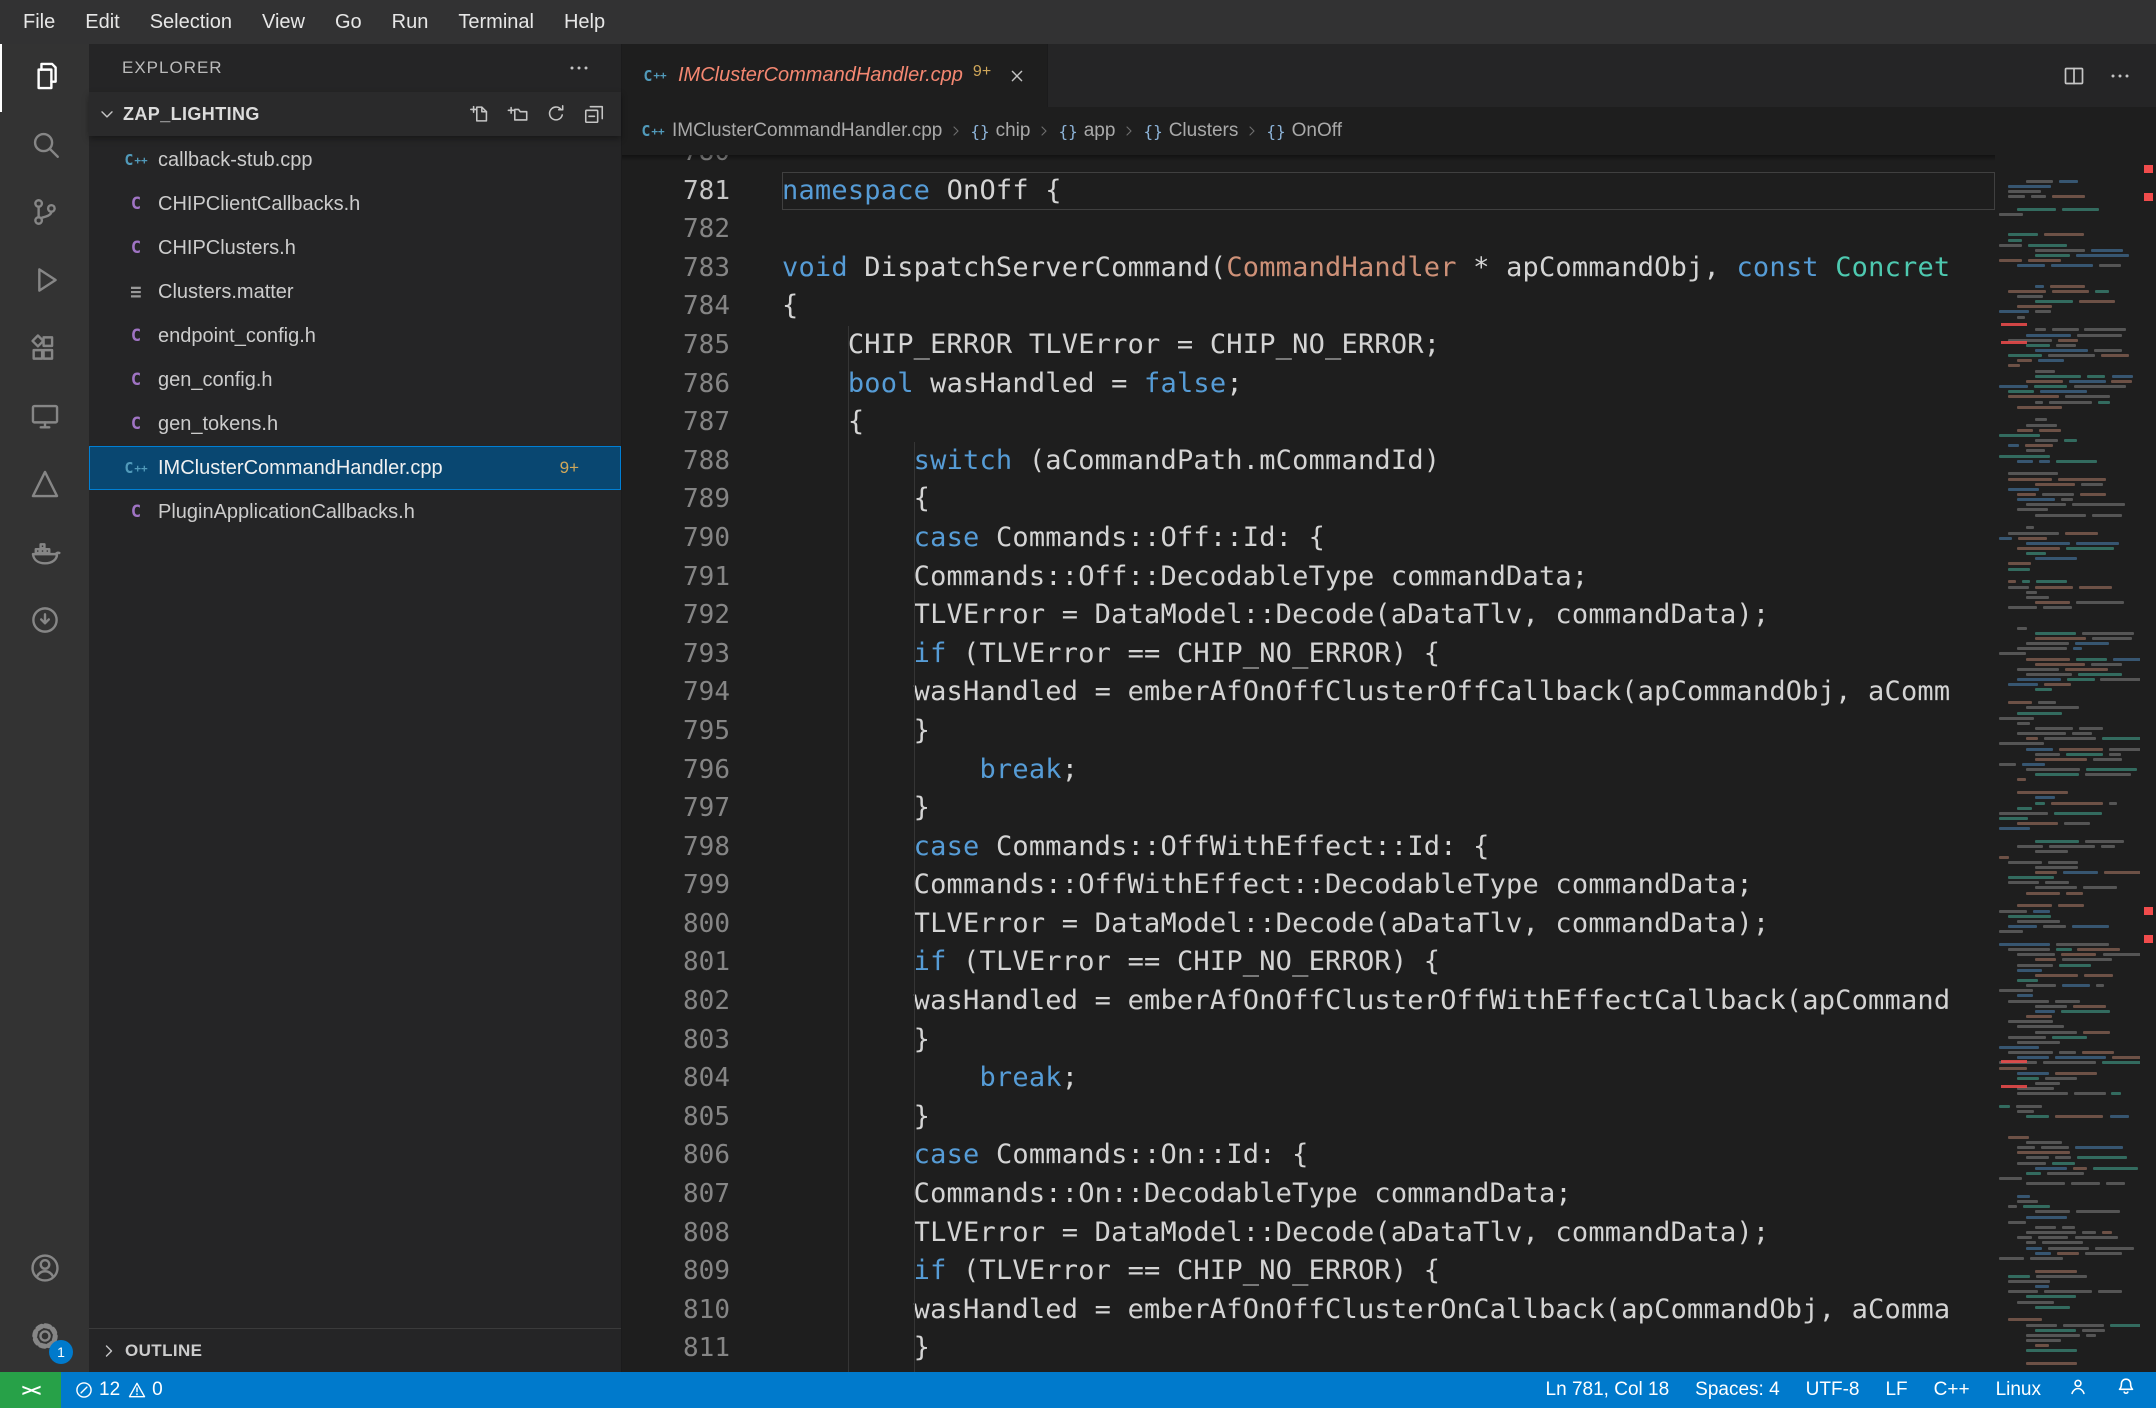 This screenshot has width=2156, height=1408. Describe the element at coordinates (137, 1390) in the screenshot. I see `warning-icon` at that location.